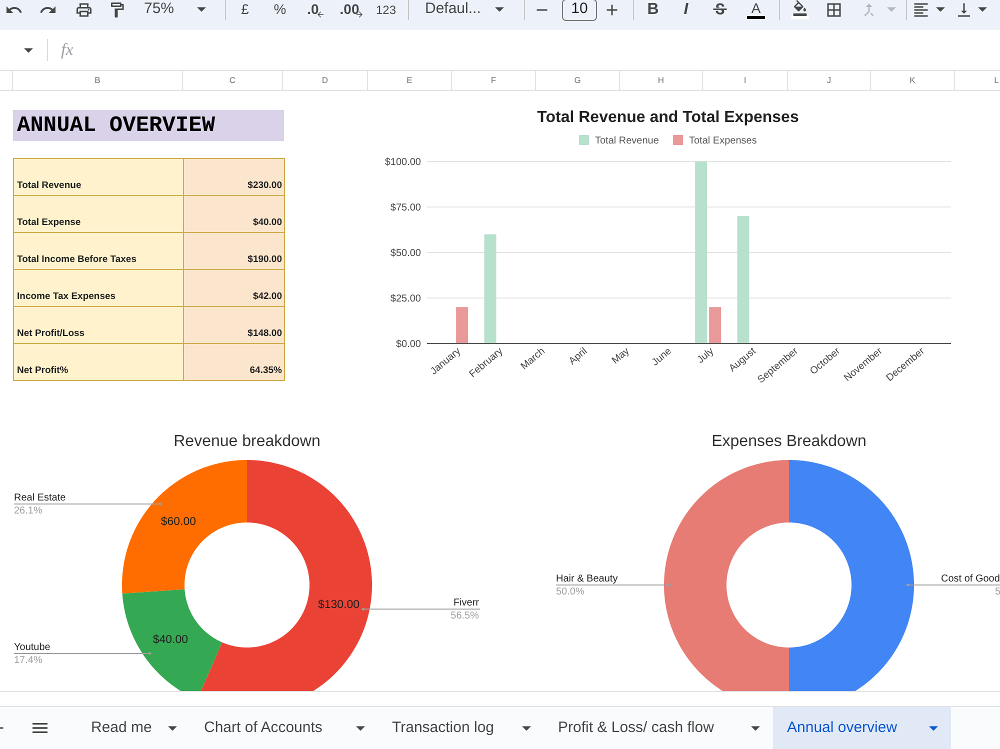 This screenshot has width=1000, height=749. What do you see at coordinates (577, 80) in the screenshot?
I see `column-header: G` at bounding box center [577, 80].